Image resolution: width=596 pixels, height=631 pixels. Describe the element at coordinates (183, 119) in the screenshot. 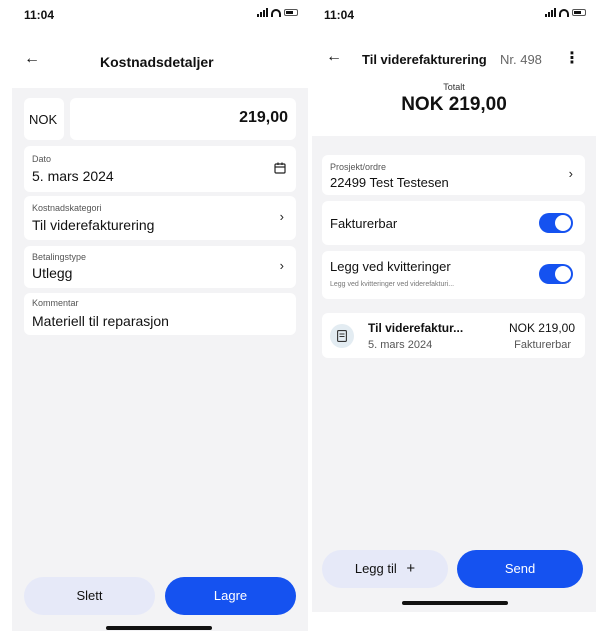

I see `amount-field: 219,00` at that location.